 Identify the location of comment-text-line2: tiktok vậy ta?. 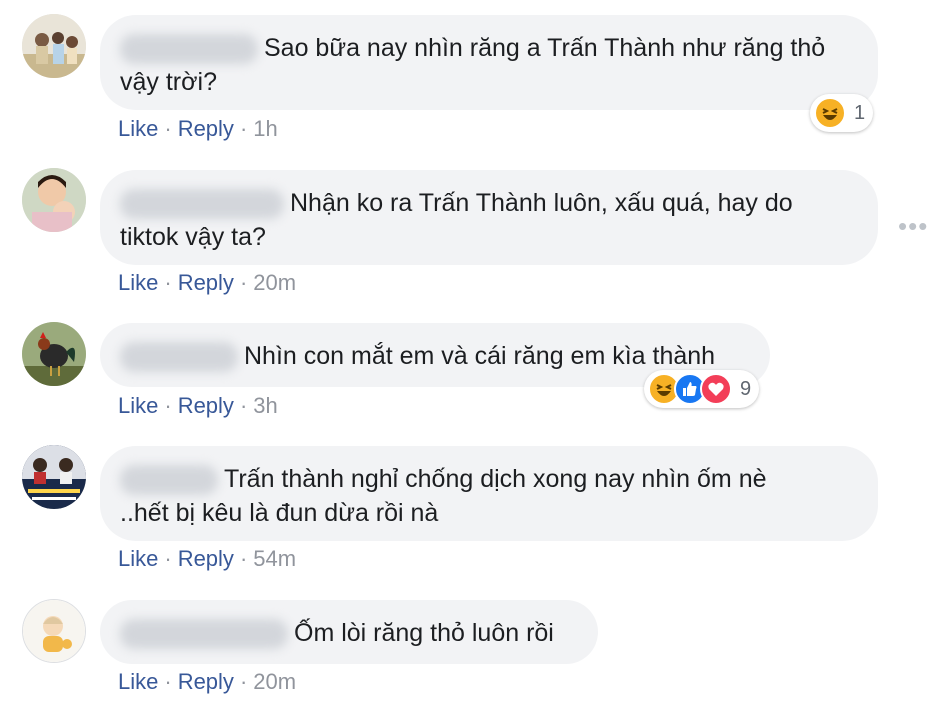
(193, 237).